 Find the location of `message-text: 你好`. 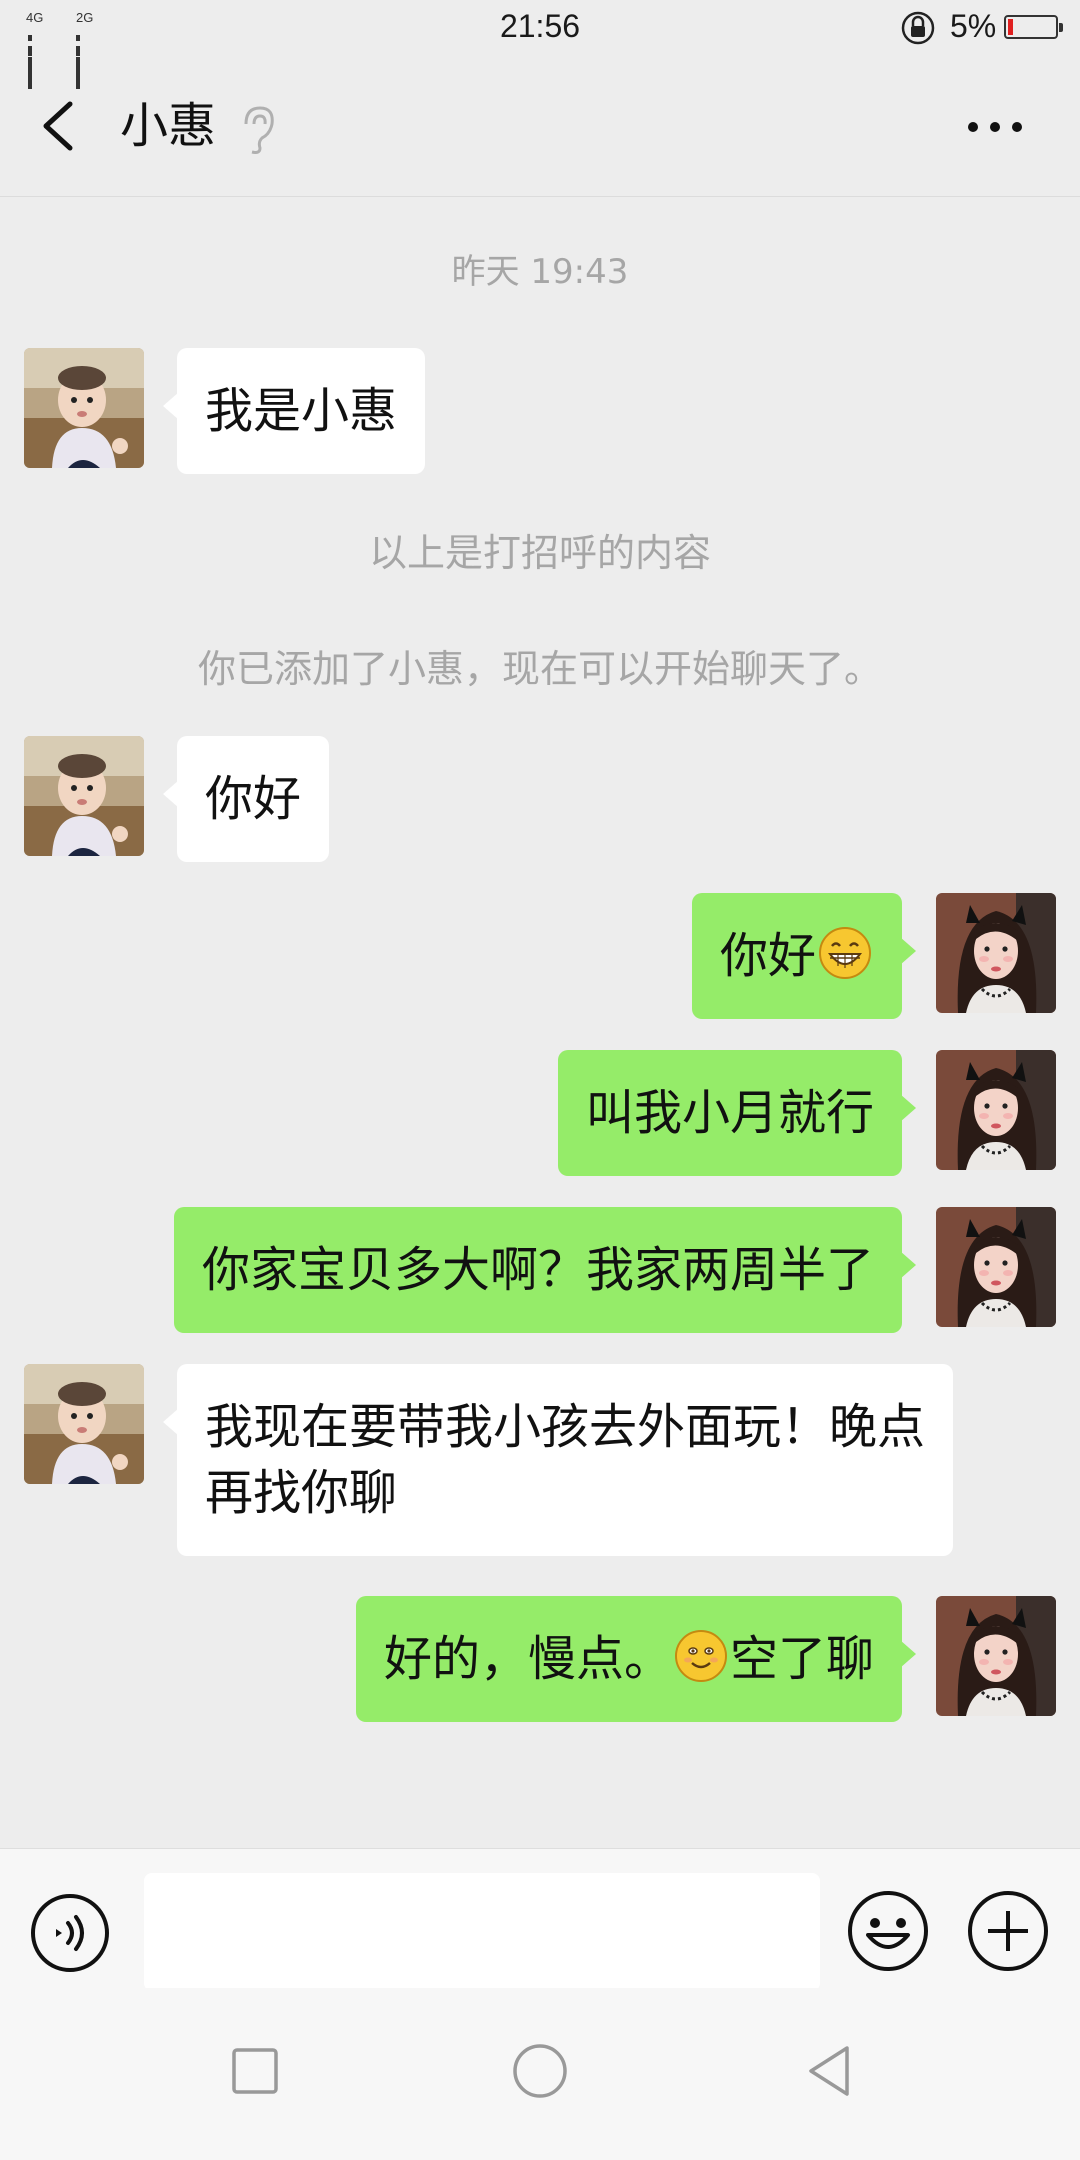

message-text: 你好 is located at coordinates (767, 956).